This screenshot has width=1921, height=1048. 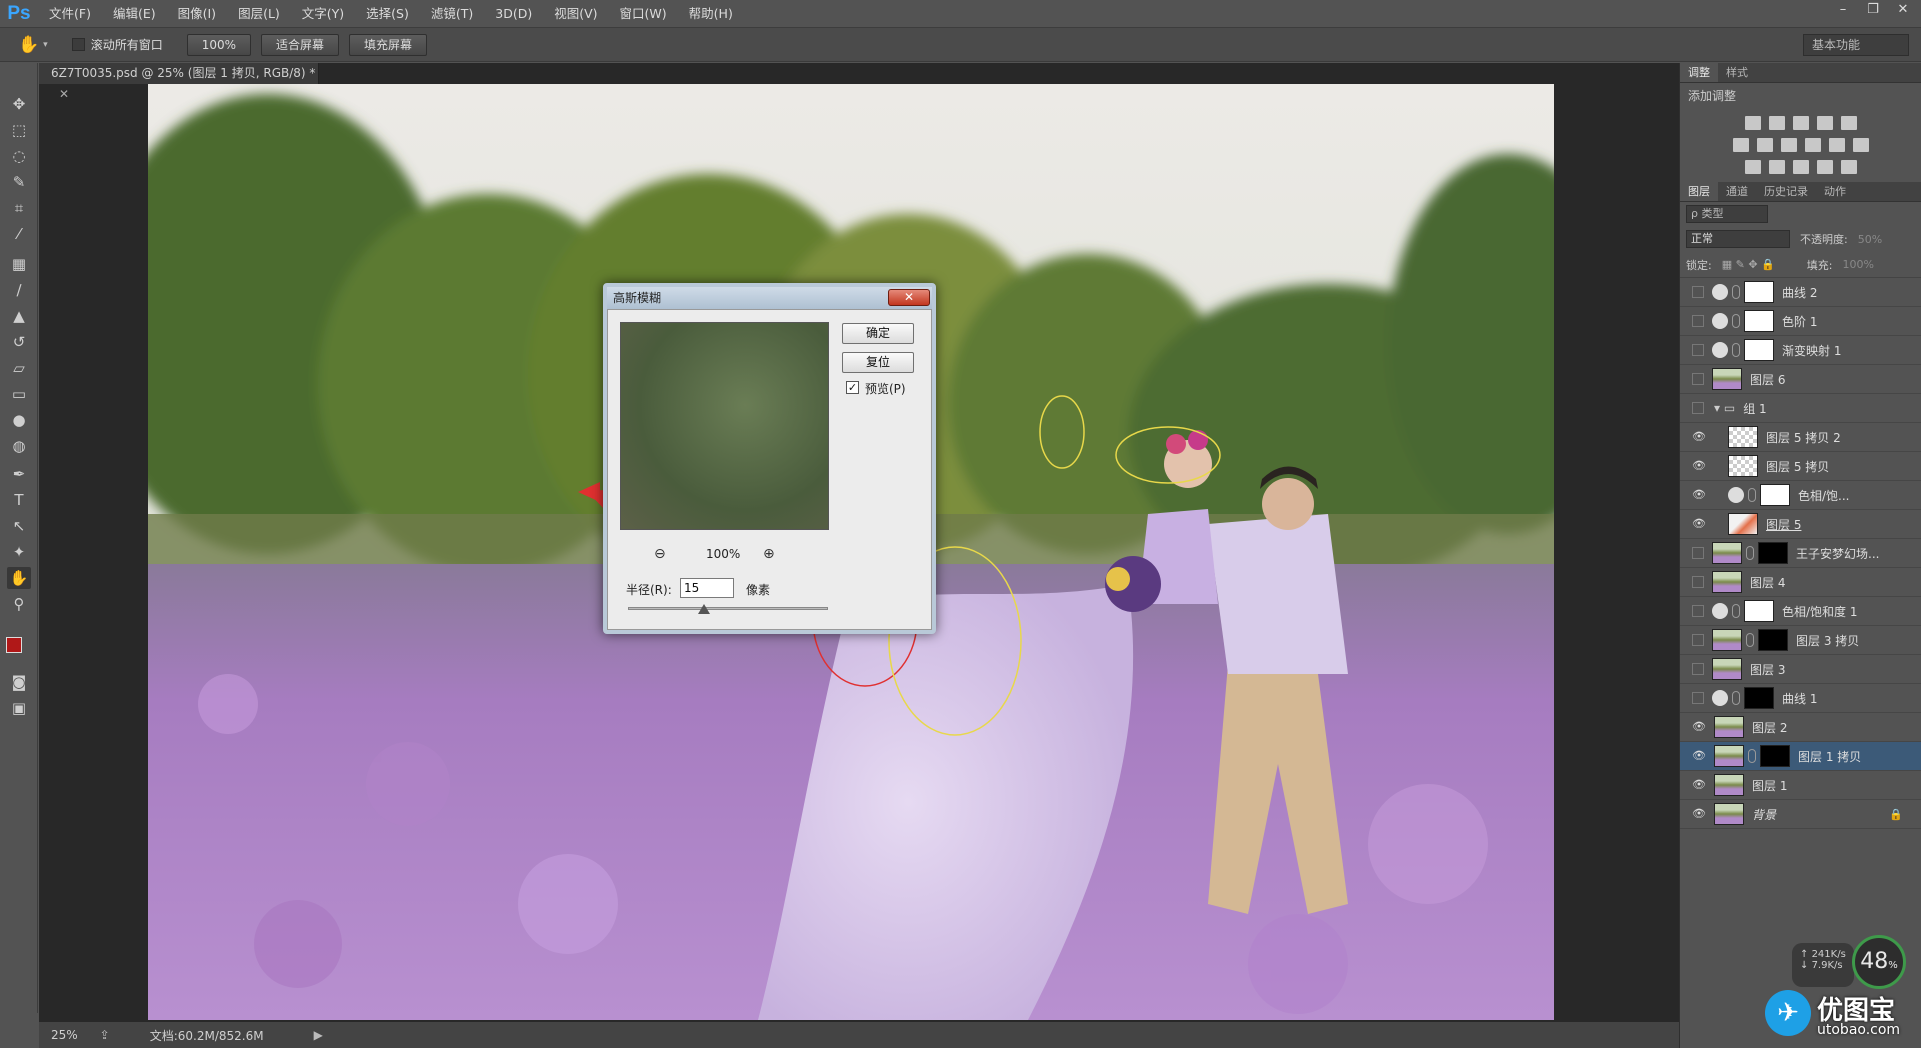 I want to click on menu-window: 窗口(W), so click(x=643, y=13).